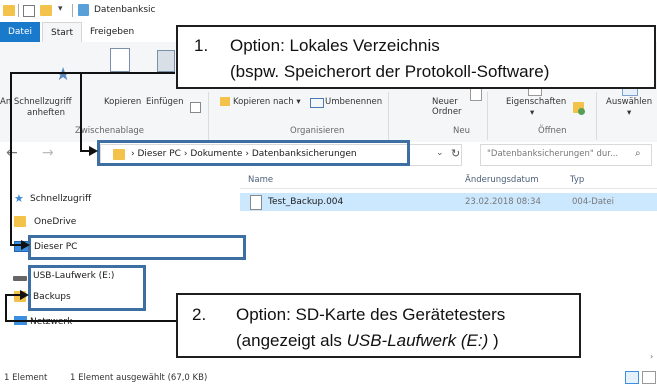 This screenshot has height=385, width=657. What do you see at coordinates (260, 180) in the screenshot?
I see `column-header-name: Name` at bounding box center [260, 180].